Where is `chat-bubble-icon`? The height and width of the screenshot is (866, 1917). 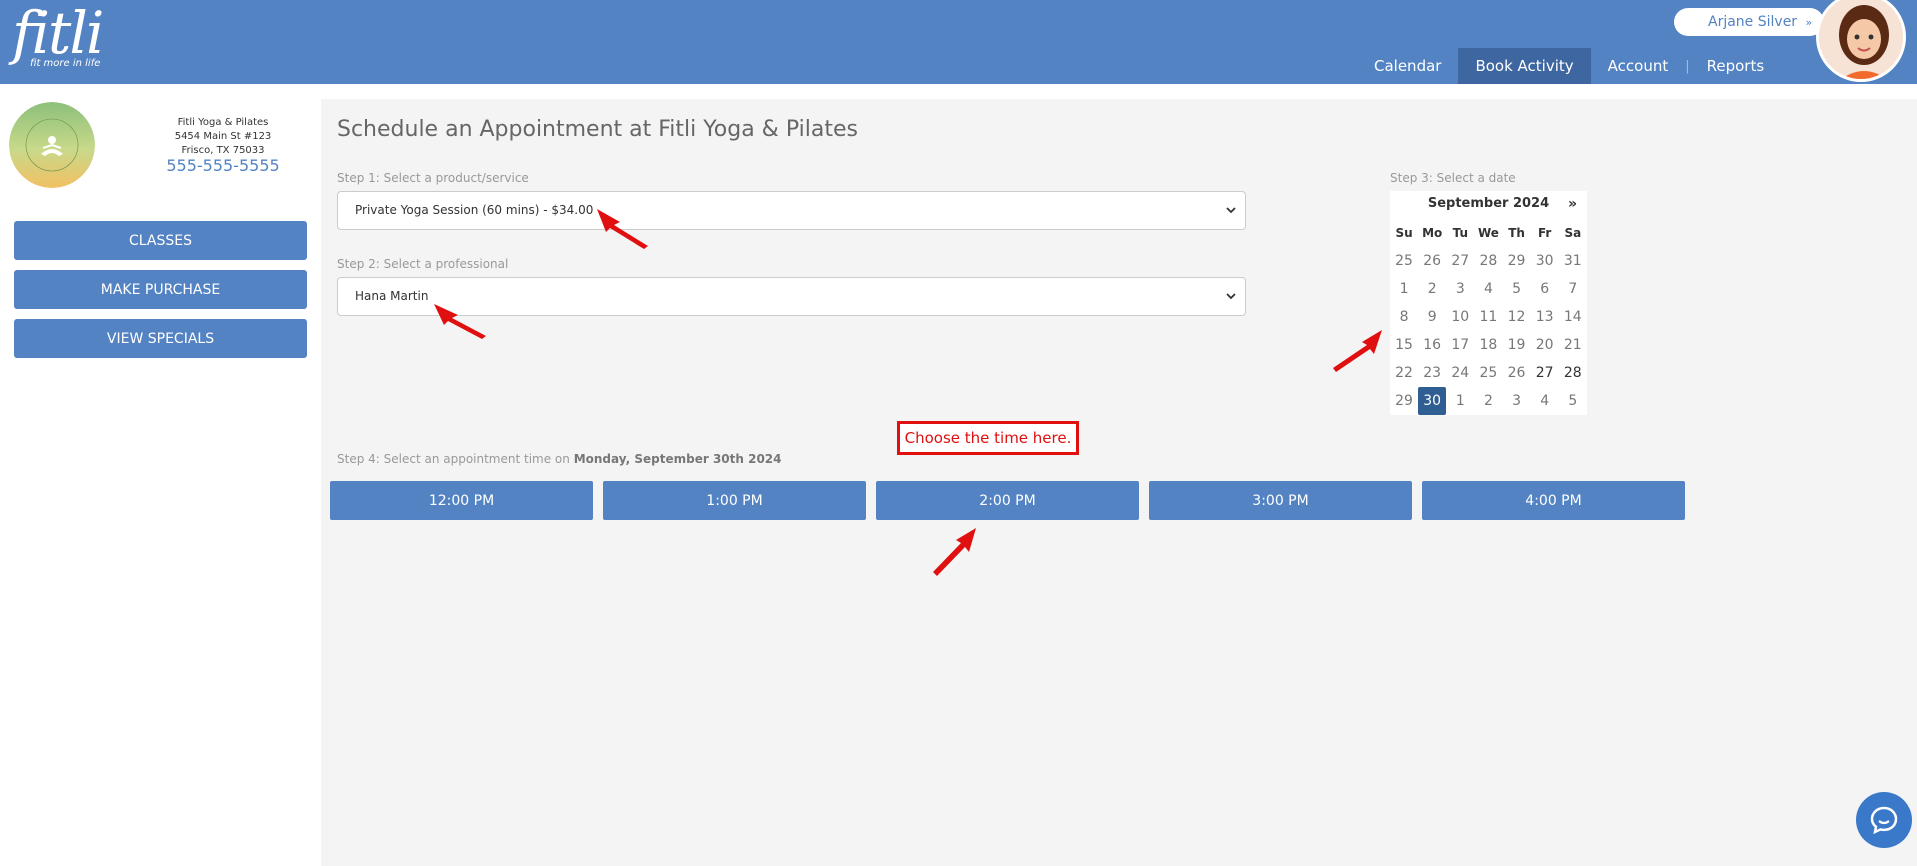 chat-bubble-icon is located at coordinates (1884, 820).